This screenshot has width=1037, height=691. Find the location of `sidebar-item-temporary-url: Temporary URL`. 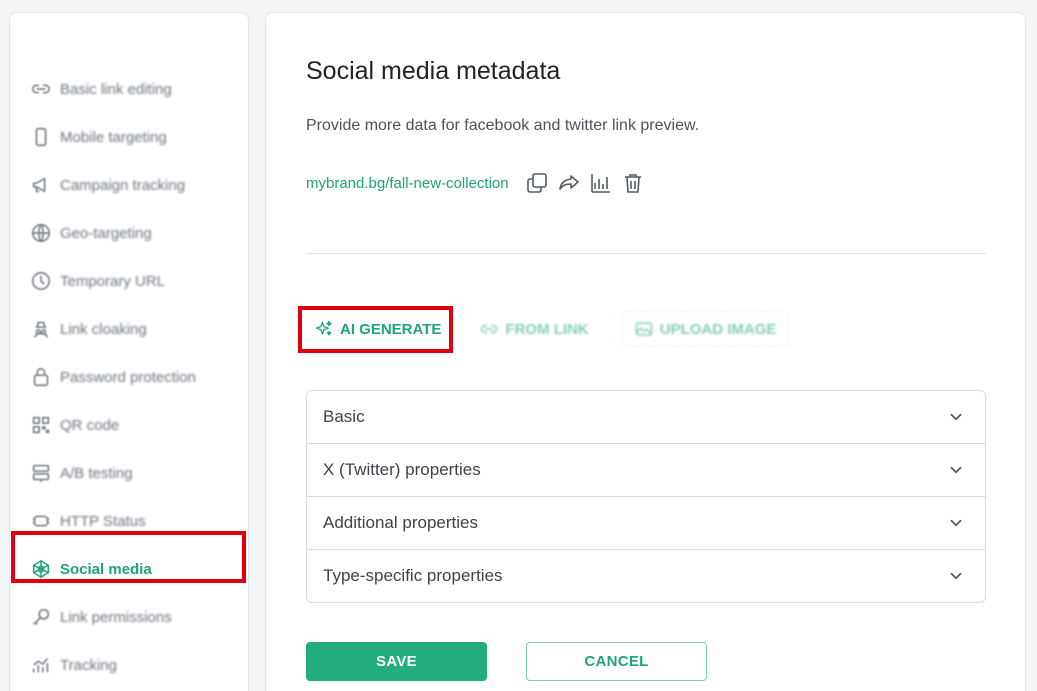

sidebar-item-temporary-url: Temporary URL is located at coordinates (129, 281).